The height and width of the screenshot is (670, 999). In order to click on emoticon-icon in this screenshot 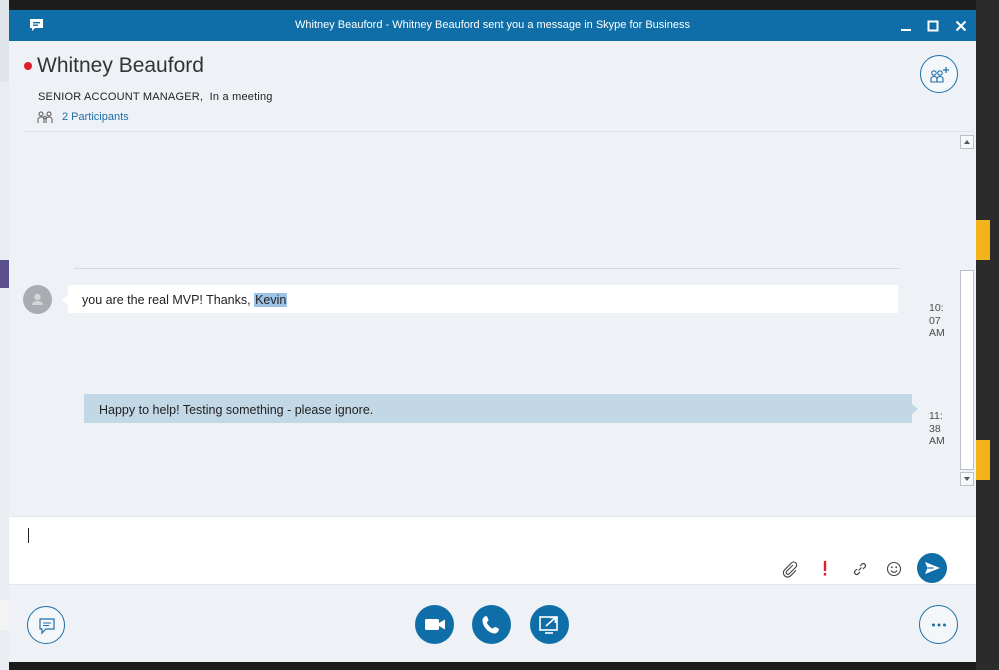, I will do `click(894, 569)`.